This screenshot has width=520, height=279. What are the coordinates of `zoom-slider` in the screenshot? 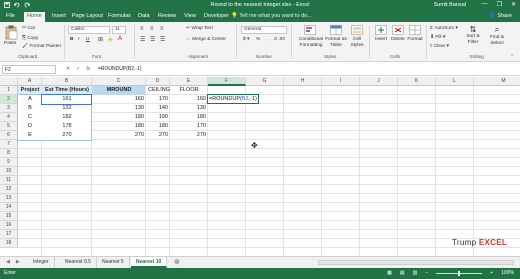 It's located at (459, 273).